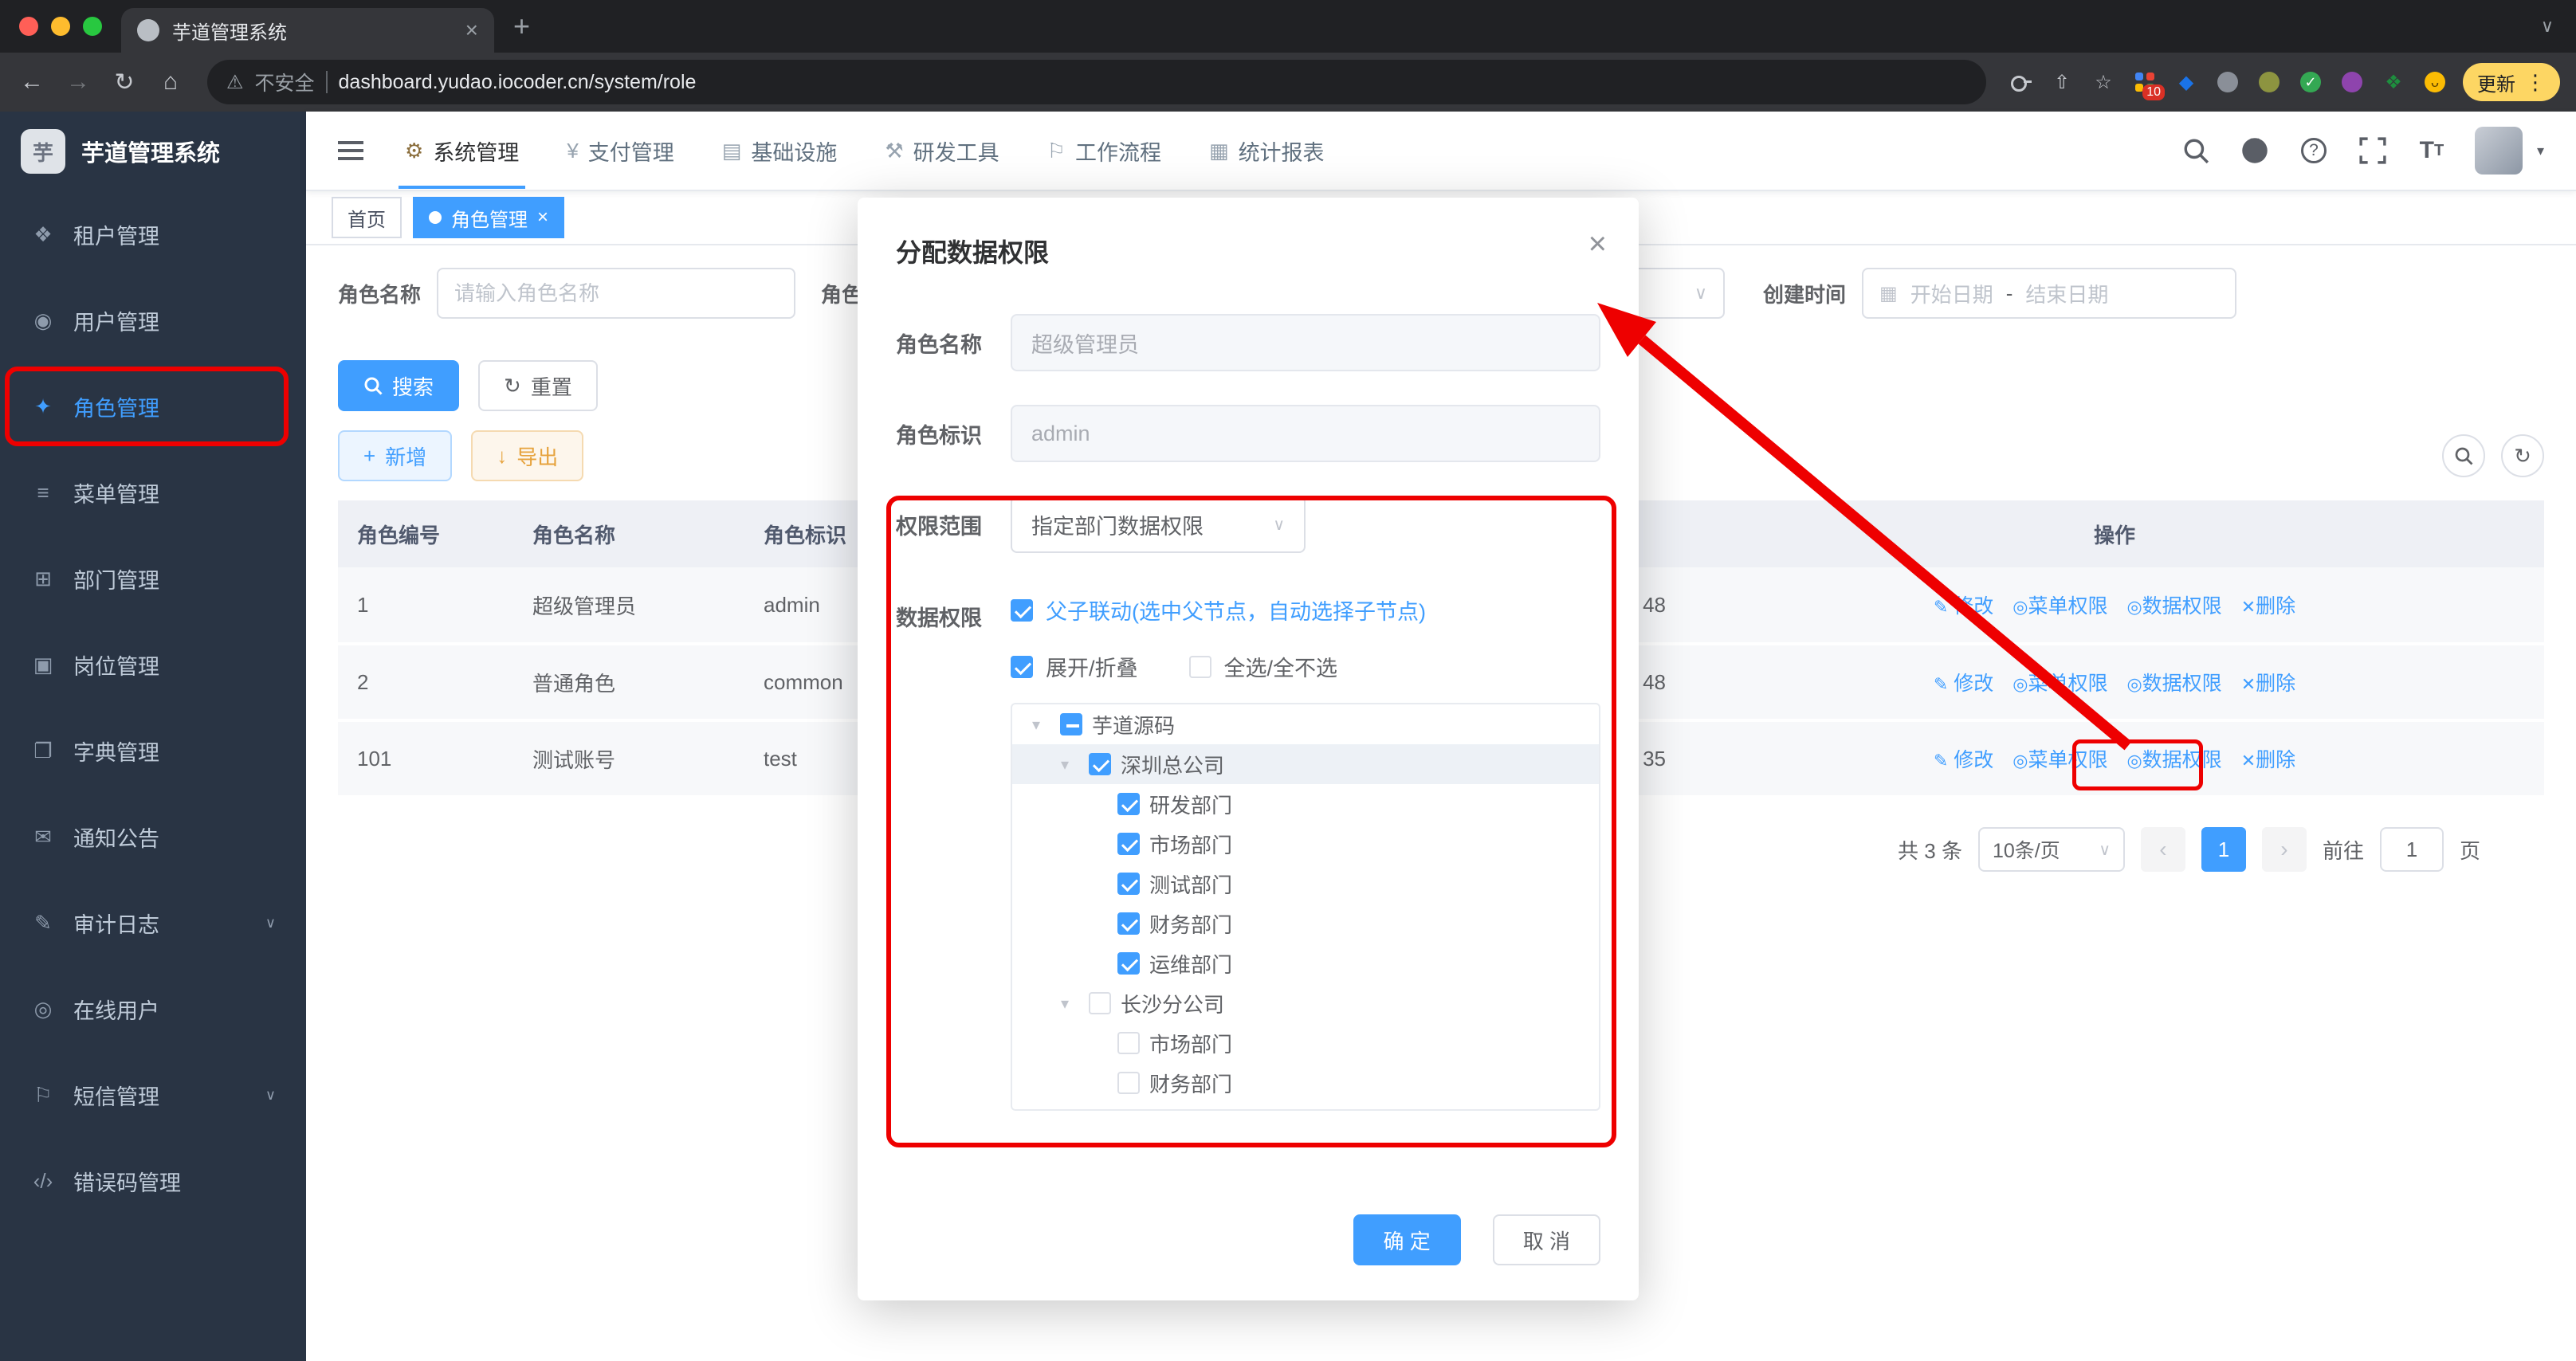  What do you see at coordinates (1305, 724) in the screenshot?
I see `tree-node: ▾ 芋道源码` at bounding box center [1305, 724].